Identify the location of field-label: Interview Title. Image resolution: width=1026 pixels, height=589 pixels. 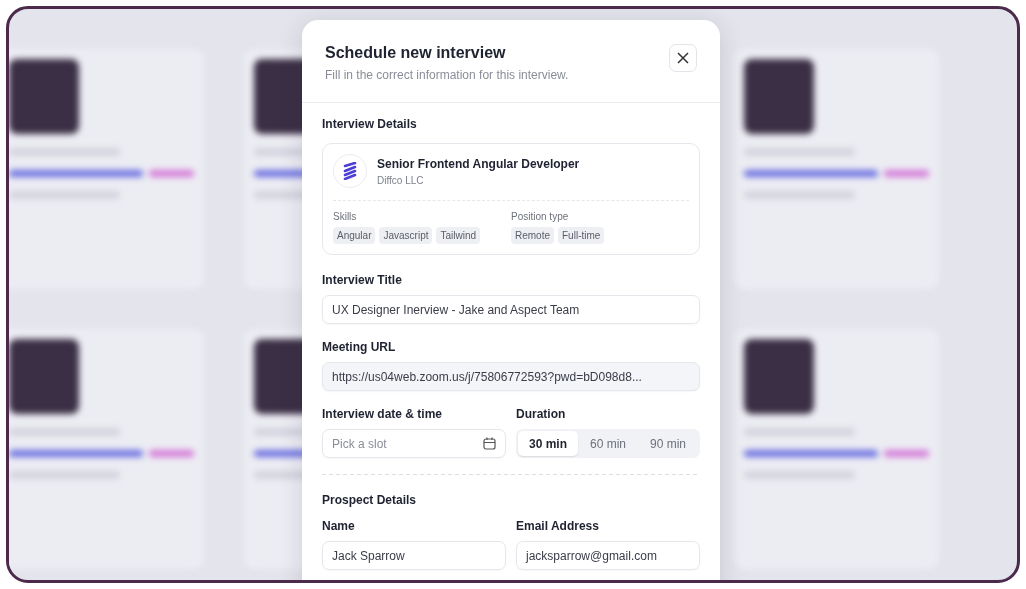
(362, 280).